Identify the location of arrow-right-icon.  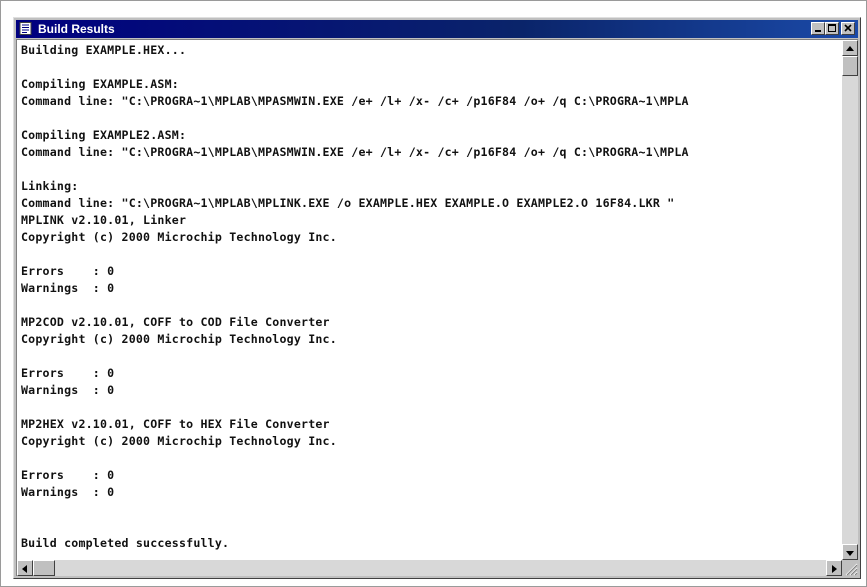
(834, 569).